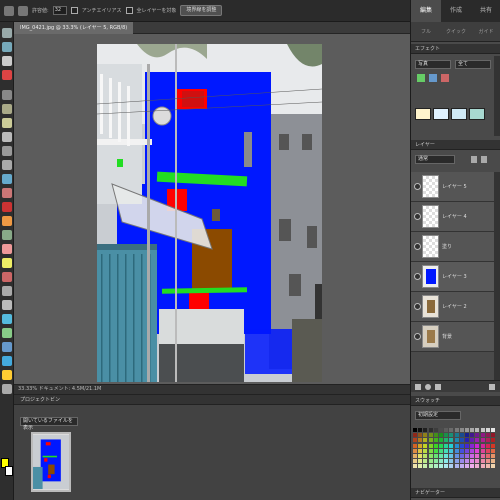 This screenshot has height=500, width=500. Describe the element at coordinates (455, 49) in the screenshot. I see `effects-panel-header: エフェクト` at that location.